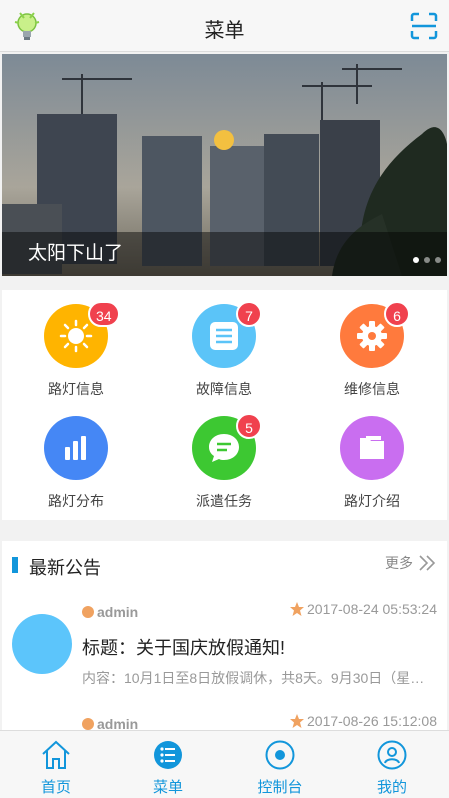 Image resolution: width=449 pixels, height=798 pixels. Describe the element at coordinates (427, 563) in the screenshot. I see `double-chevron-right-icon` at that location.